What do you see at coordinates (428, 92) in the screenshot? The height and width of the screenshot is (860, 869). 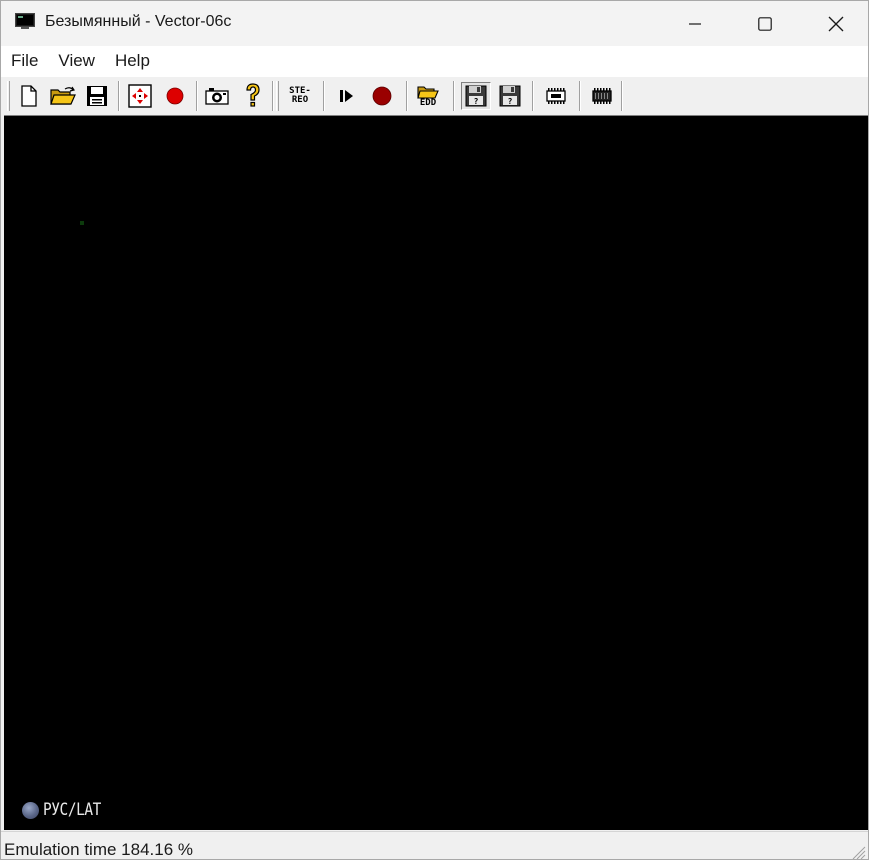 I see `folder-icon` at bounding box center [428, 92].